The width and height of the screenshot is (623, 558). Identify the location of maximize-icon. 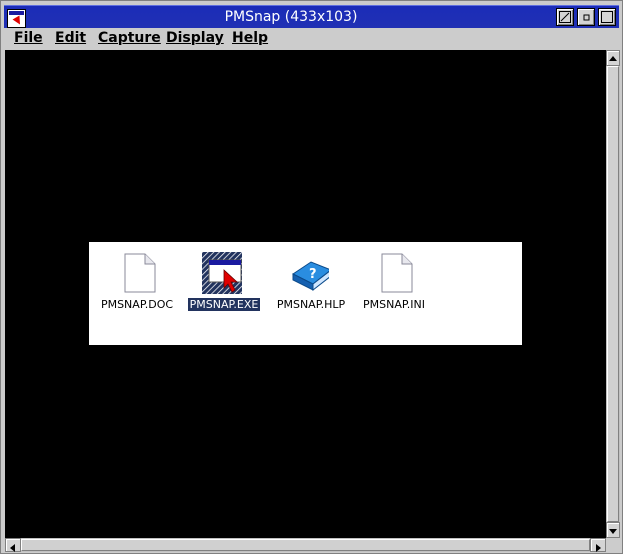
(607, 17).